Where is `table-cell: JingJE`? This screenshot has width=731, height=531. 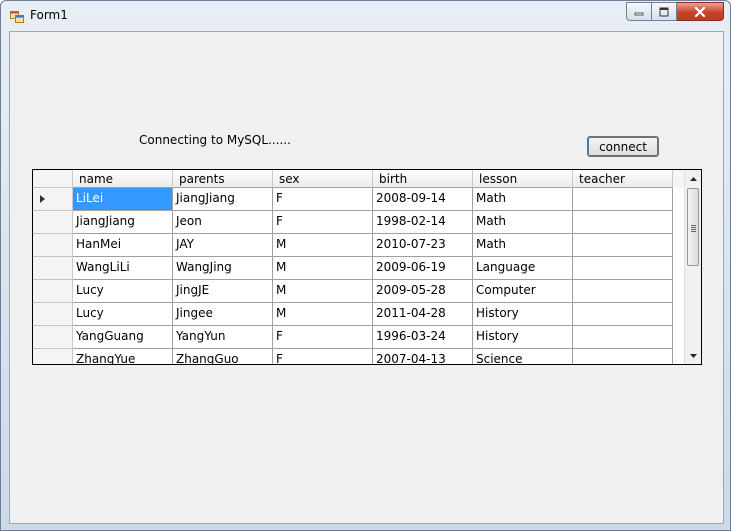 table-cell: JingJE is located at coordinates (223, 291).